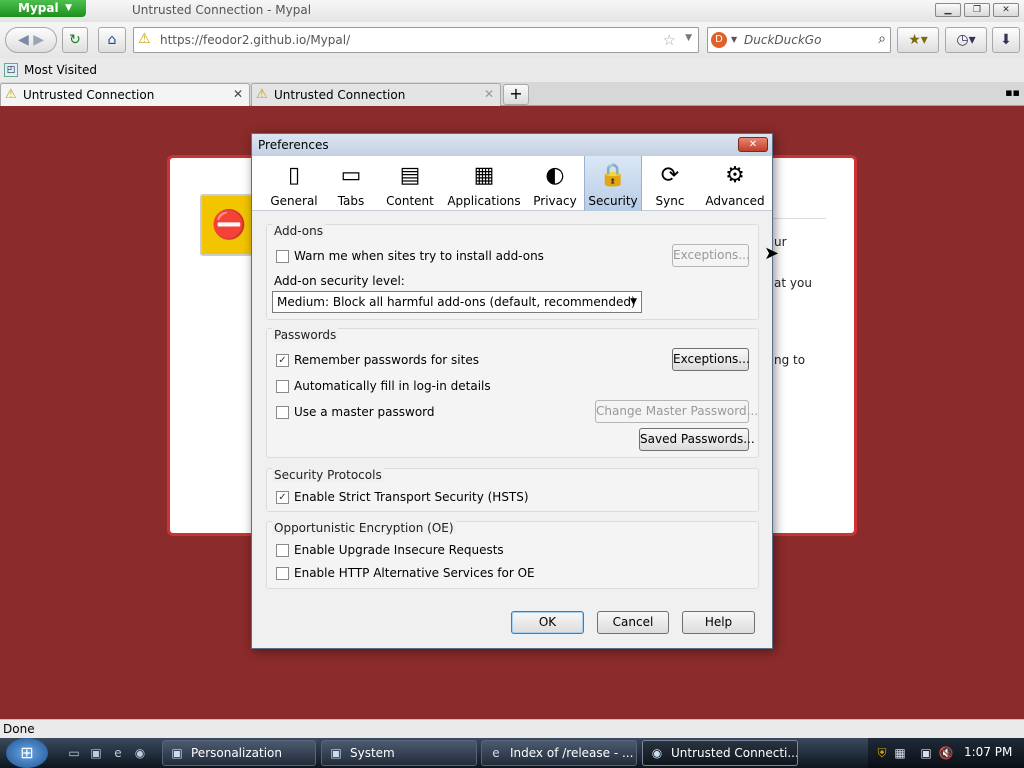  I want to click on cancel-button: Cancel, so click(633, 622).